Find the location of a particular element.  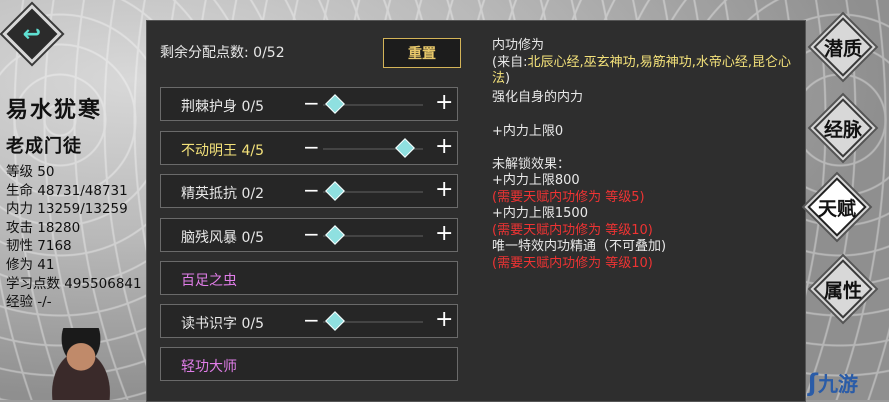

reset-button: 重置 is located at coordinates (422, 53).